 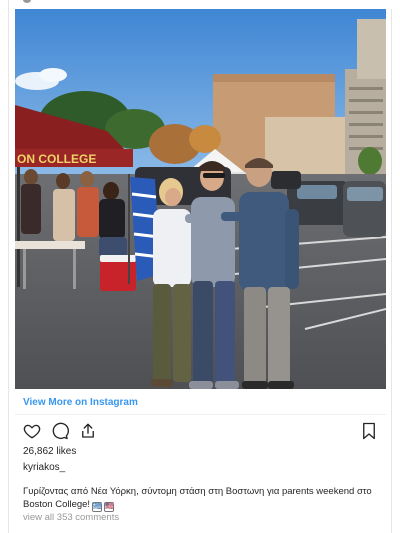 What do you see at coordinates (97, 507) in the screenshot?
I see `greek-flag-emoji: 🇬🇷` at bounding box center [97, 507].